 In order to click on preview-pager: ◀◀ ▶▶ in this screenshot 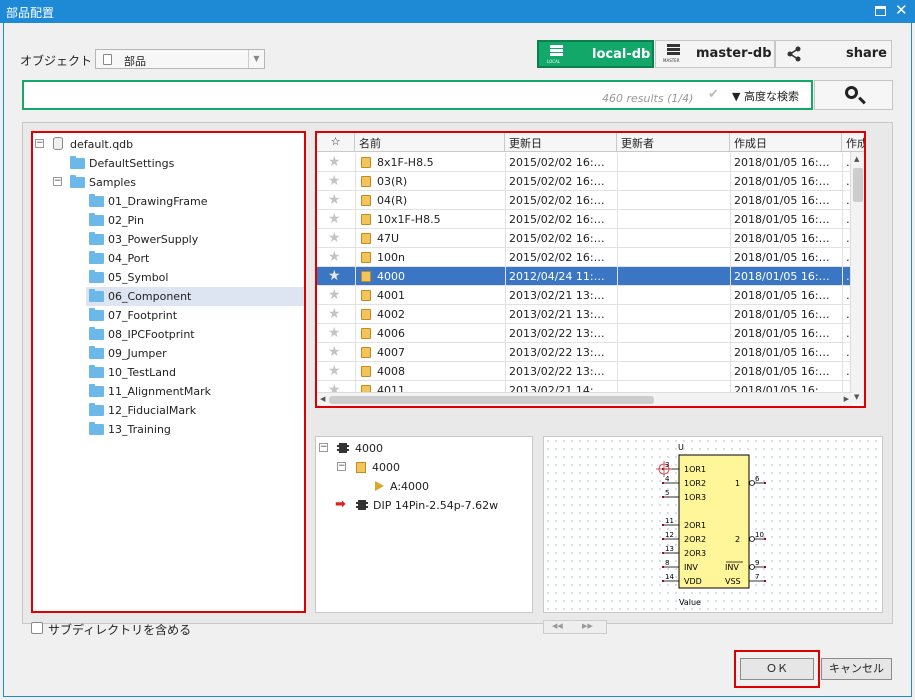, I will do `click(575, 627)`.